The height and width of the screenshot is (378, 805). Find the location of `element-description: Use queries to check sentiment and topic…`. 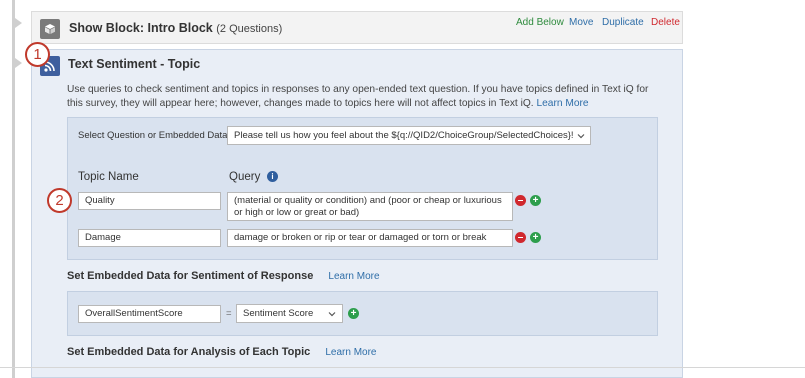

element-description: Use queries to check sentiment and topic… is located at coordinates (367, 97).